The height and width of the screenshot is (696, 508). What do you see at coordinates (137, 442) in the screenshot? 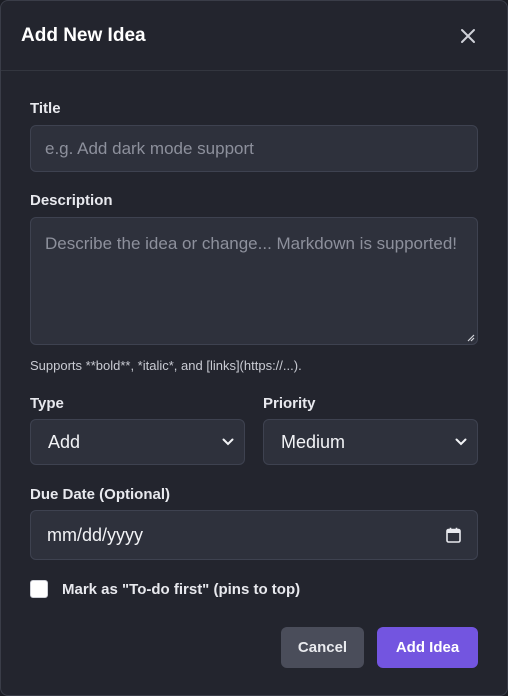
I see `type-select: Add` at bounding box center [137, 442].